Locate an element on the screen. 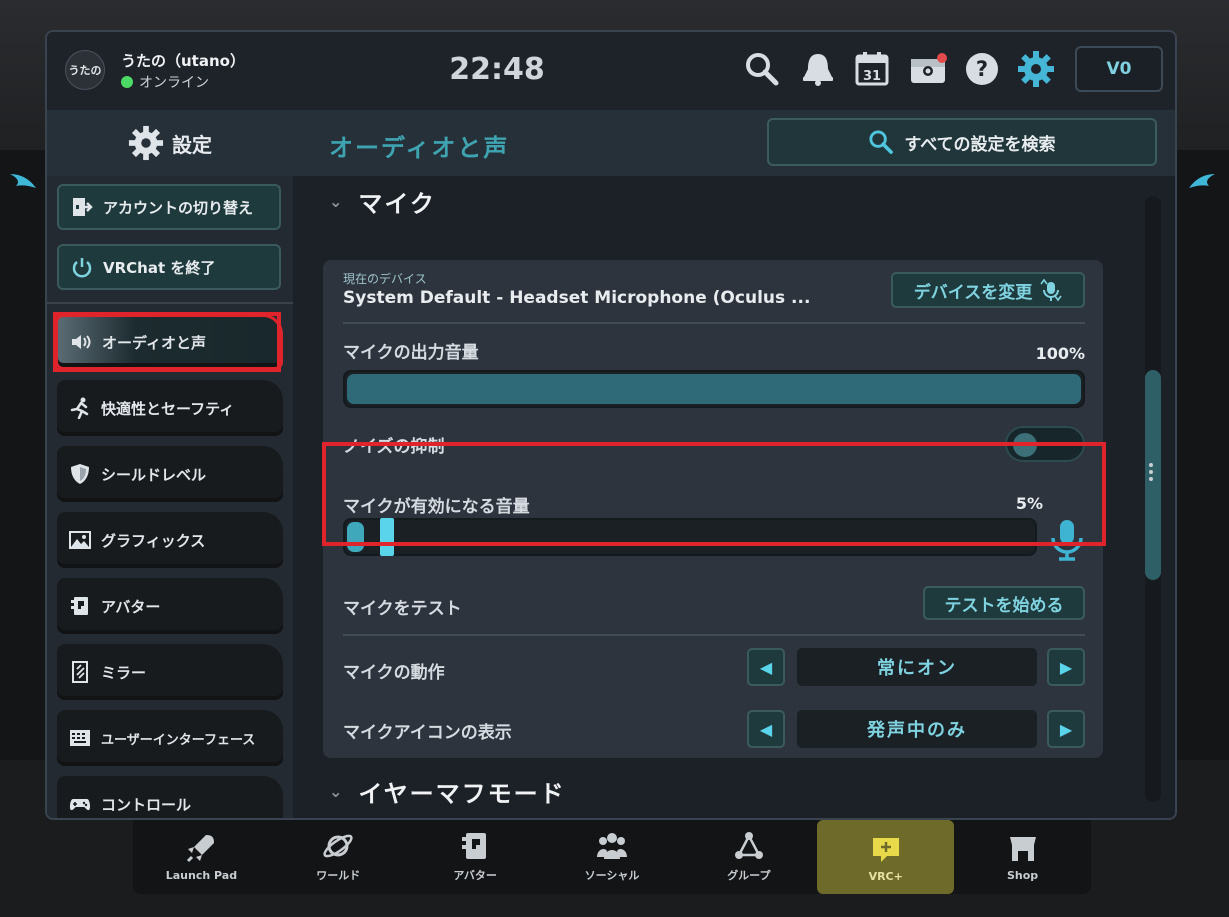 Image resolution: width=1229 pixels, height=917 pixels. mic-icon-display-label: マイクアイコンの表示 is located at coordinates (427, 733).